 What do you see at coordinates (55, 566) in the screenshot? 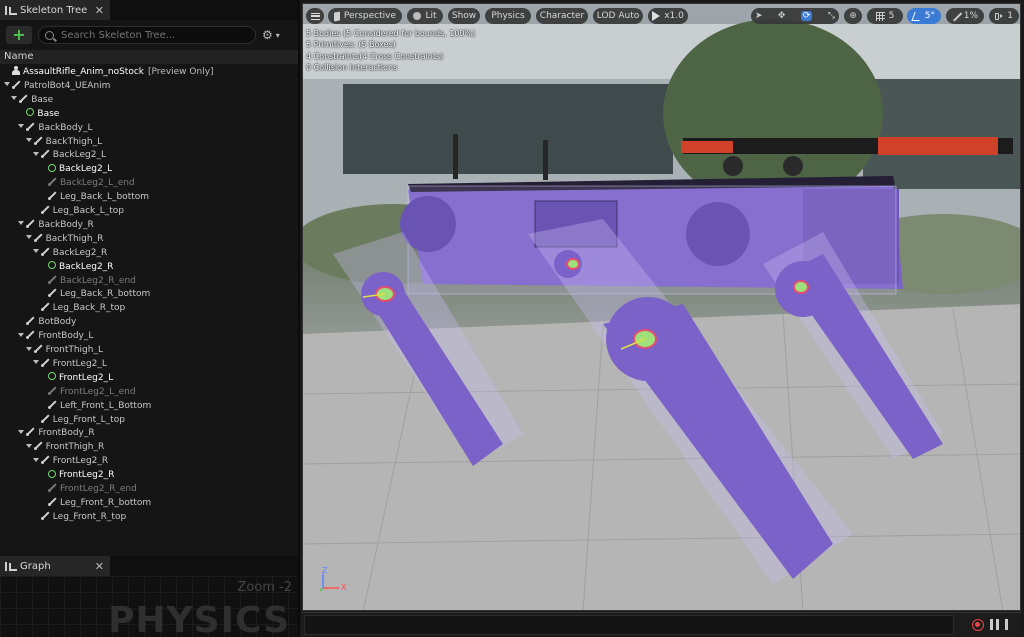
I see `tab-graph: Graph ✕` at bounding box center [55, 566].